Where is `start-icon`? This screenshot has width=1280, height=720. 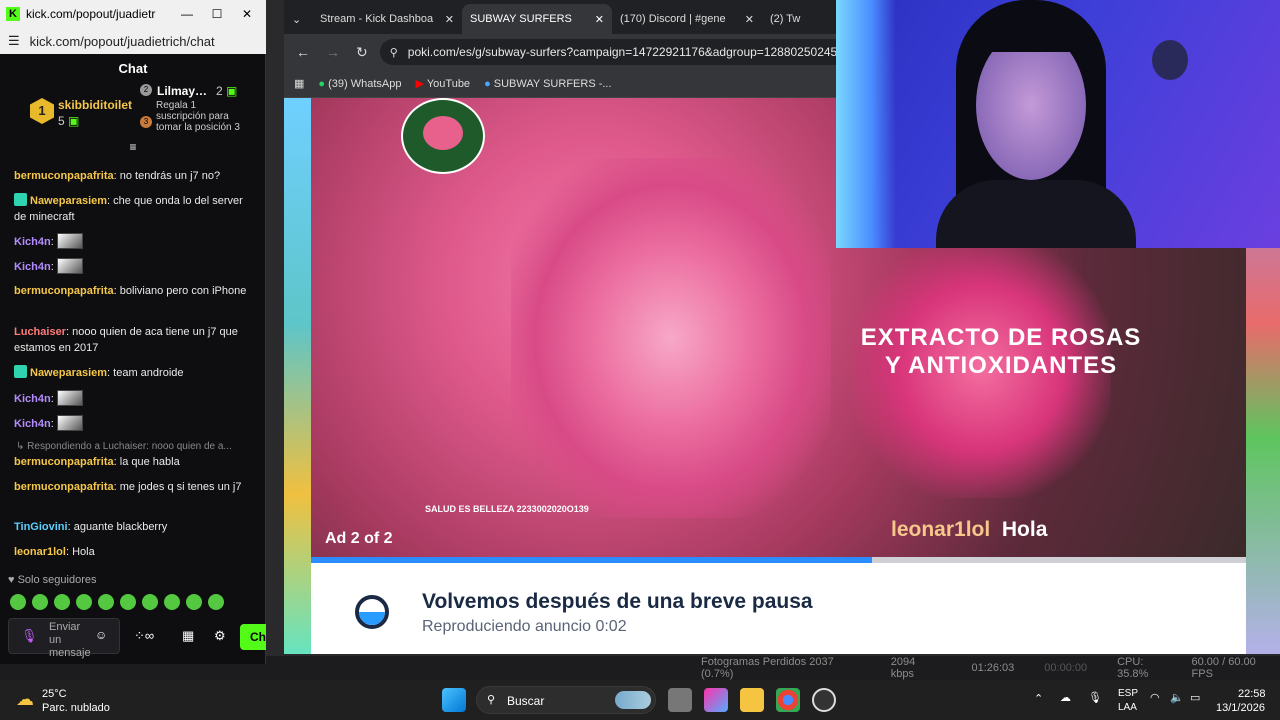
start-icon is located at coordinates (454, 700).